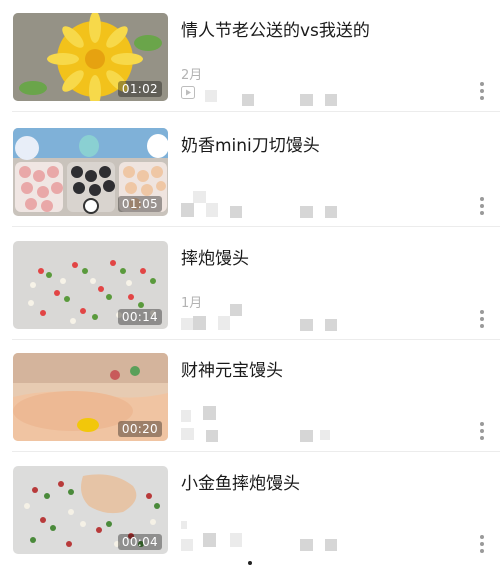  I want to click on video-date: 1月, so click(192, 303).